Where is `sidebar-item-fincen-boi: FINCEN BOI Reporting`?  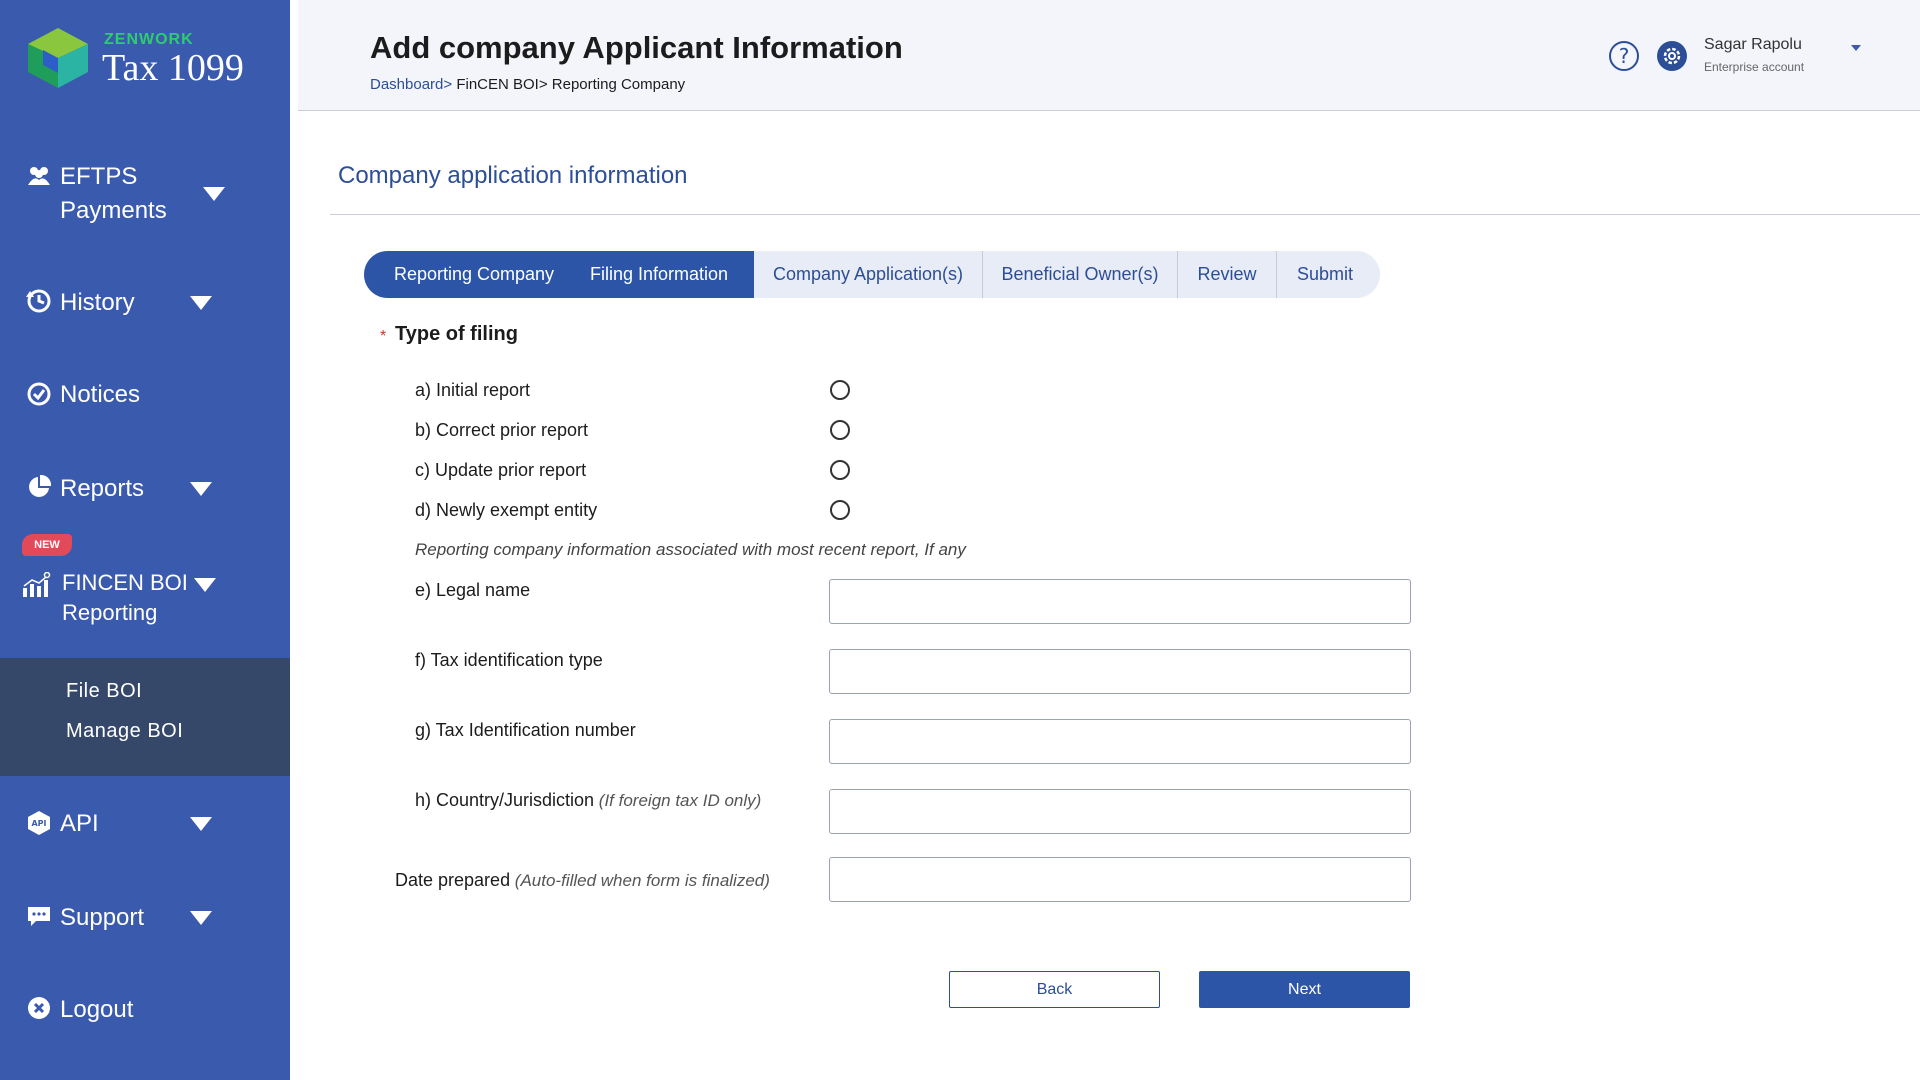
sidebar-item-fincen-boi: FINCEN BOI Reporting is located at coordinates (145, 598).